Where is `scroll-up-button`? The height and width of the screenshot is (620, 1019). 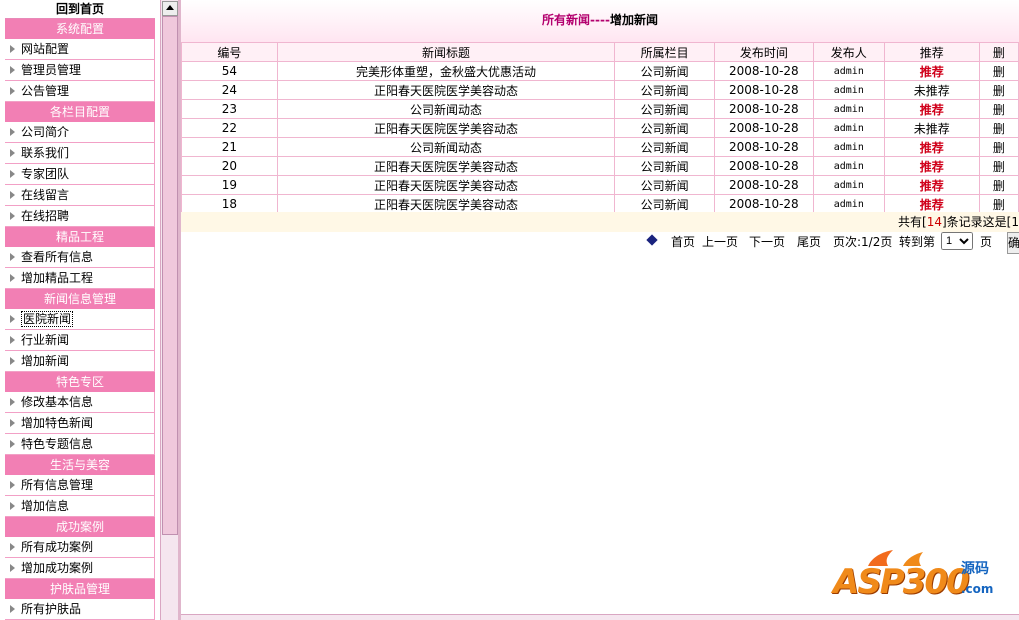 scroll-up-button is located at coordinates (170, 8).